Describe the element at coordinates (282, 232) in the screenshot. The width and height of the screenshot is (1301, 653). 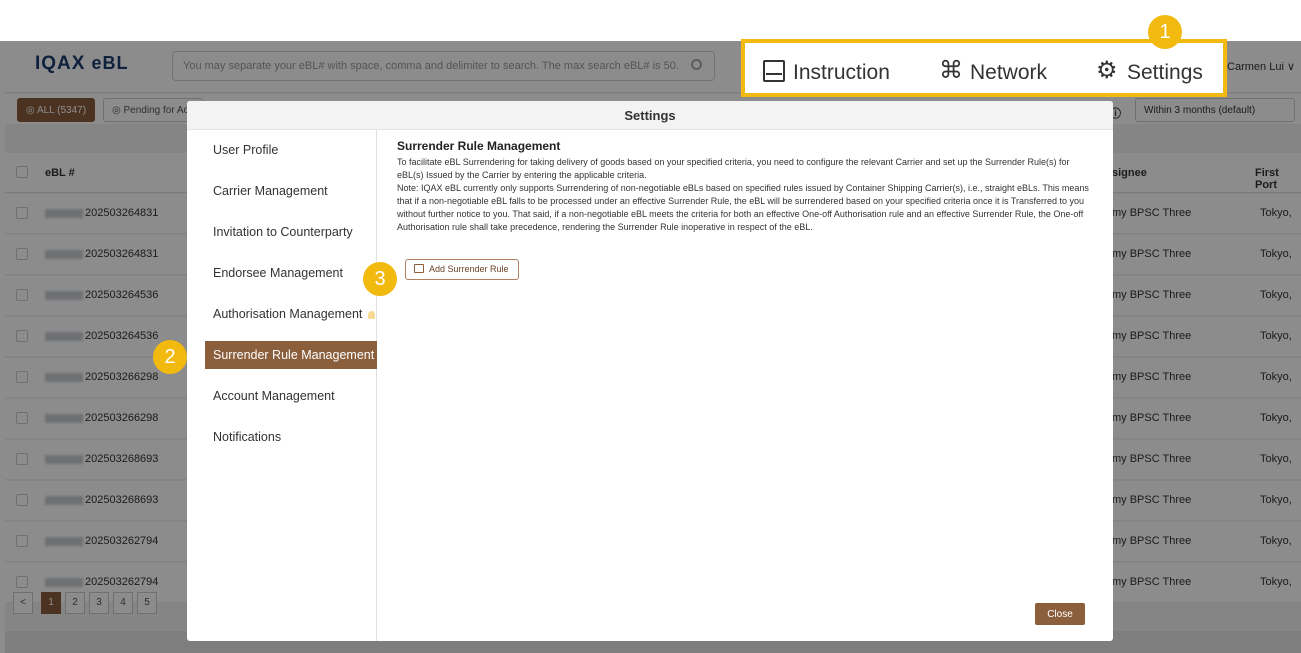
I see `sidebar-item-invitation: Invitation to Counterparty` at that location.